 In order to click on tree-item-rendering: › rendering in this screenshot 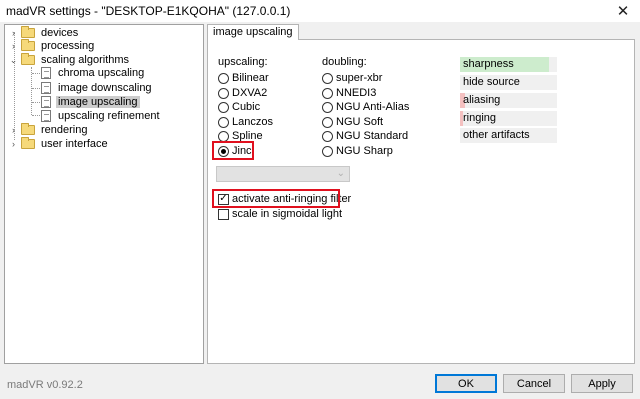, I will do `click(49, 130)`.